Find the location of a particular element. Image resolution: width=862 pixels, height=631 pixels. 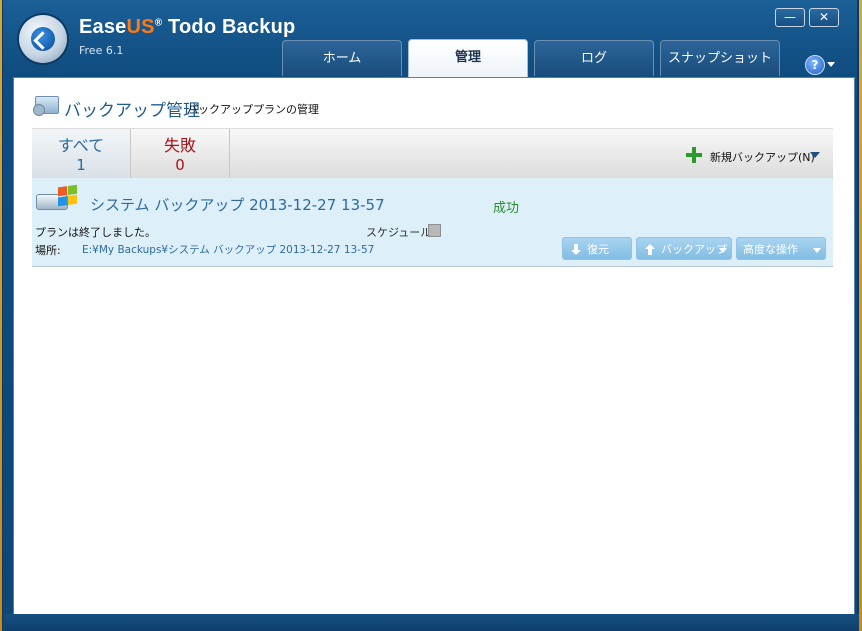

system-backup-icon is located at coordinates (58, 199).